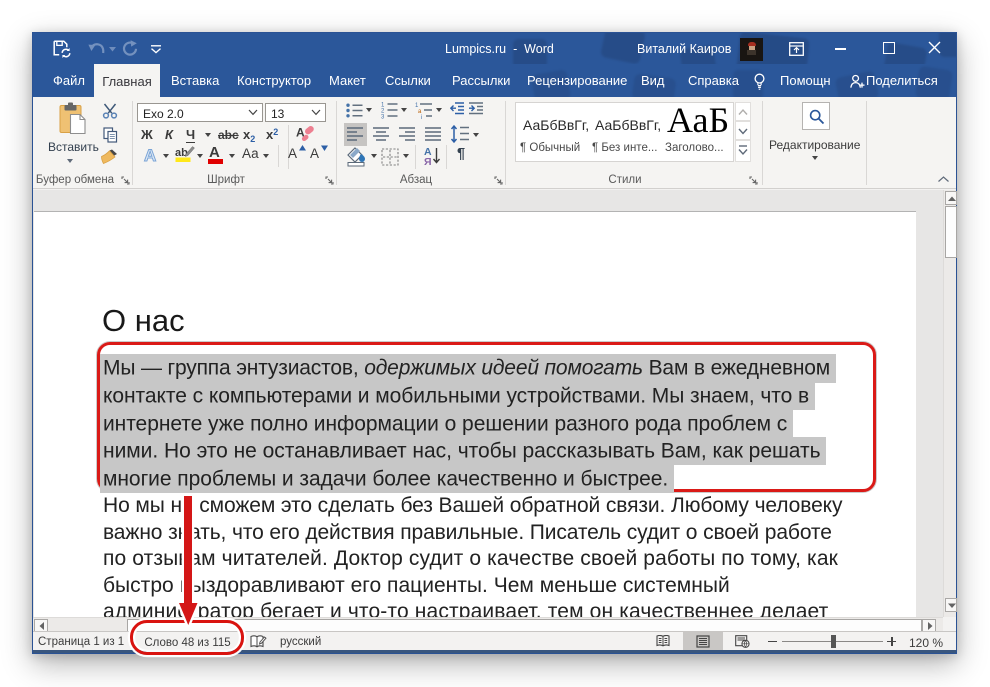 The width and height of the screenshot is (990, 687). Describe the element at coordinates (428, 161) in the screenshot. I see `svg-text: Я` at that location.